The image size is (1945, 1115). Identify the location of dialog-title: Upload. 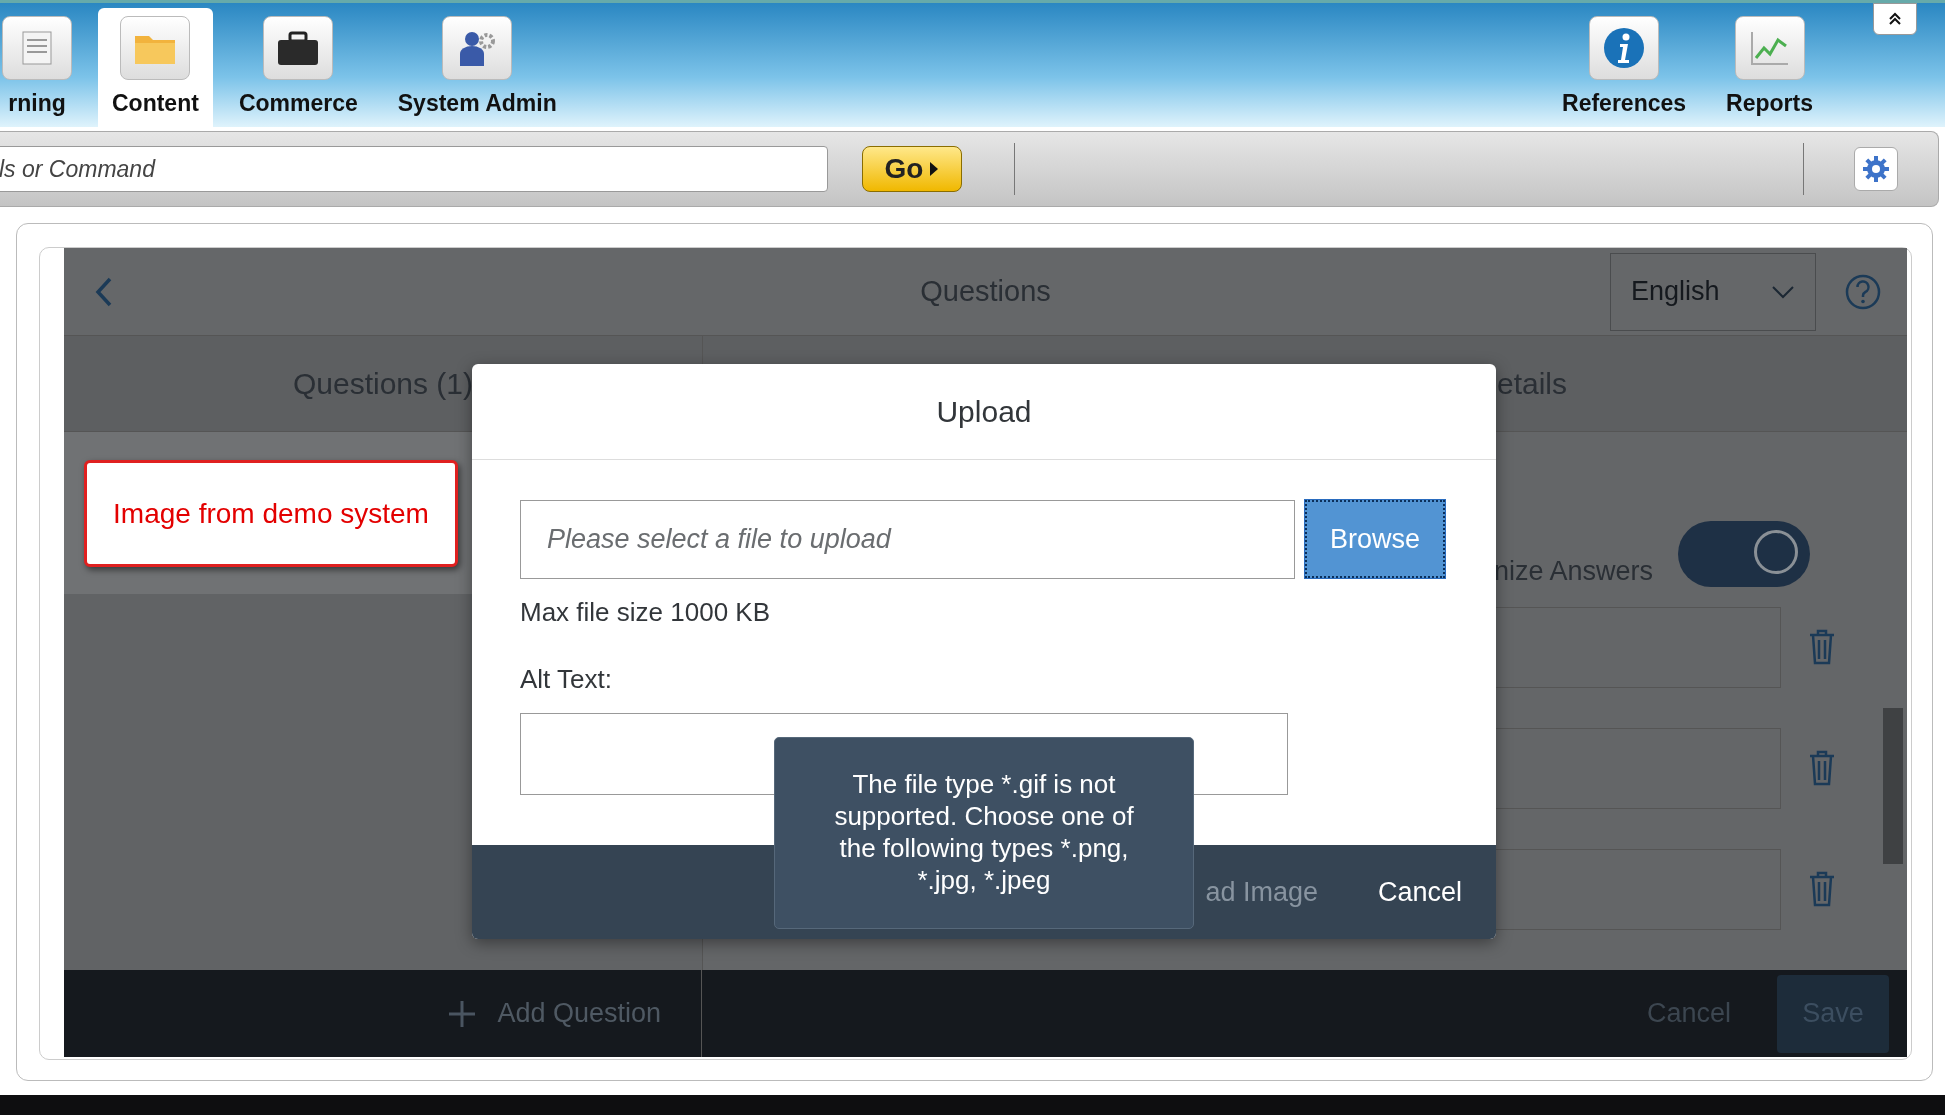
(984, 412).